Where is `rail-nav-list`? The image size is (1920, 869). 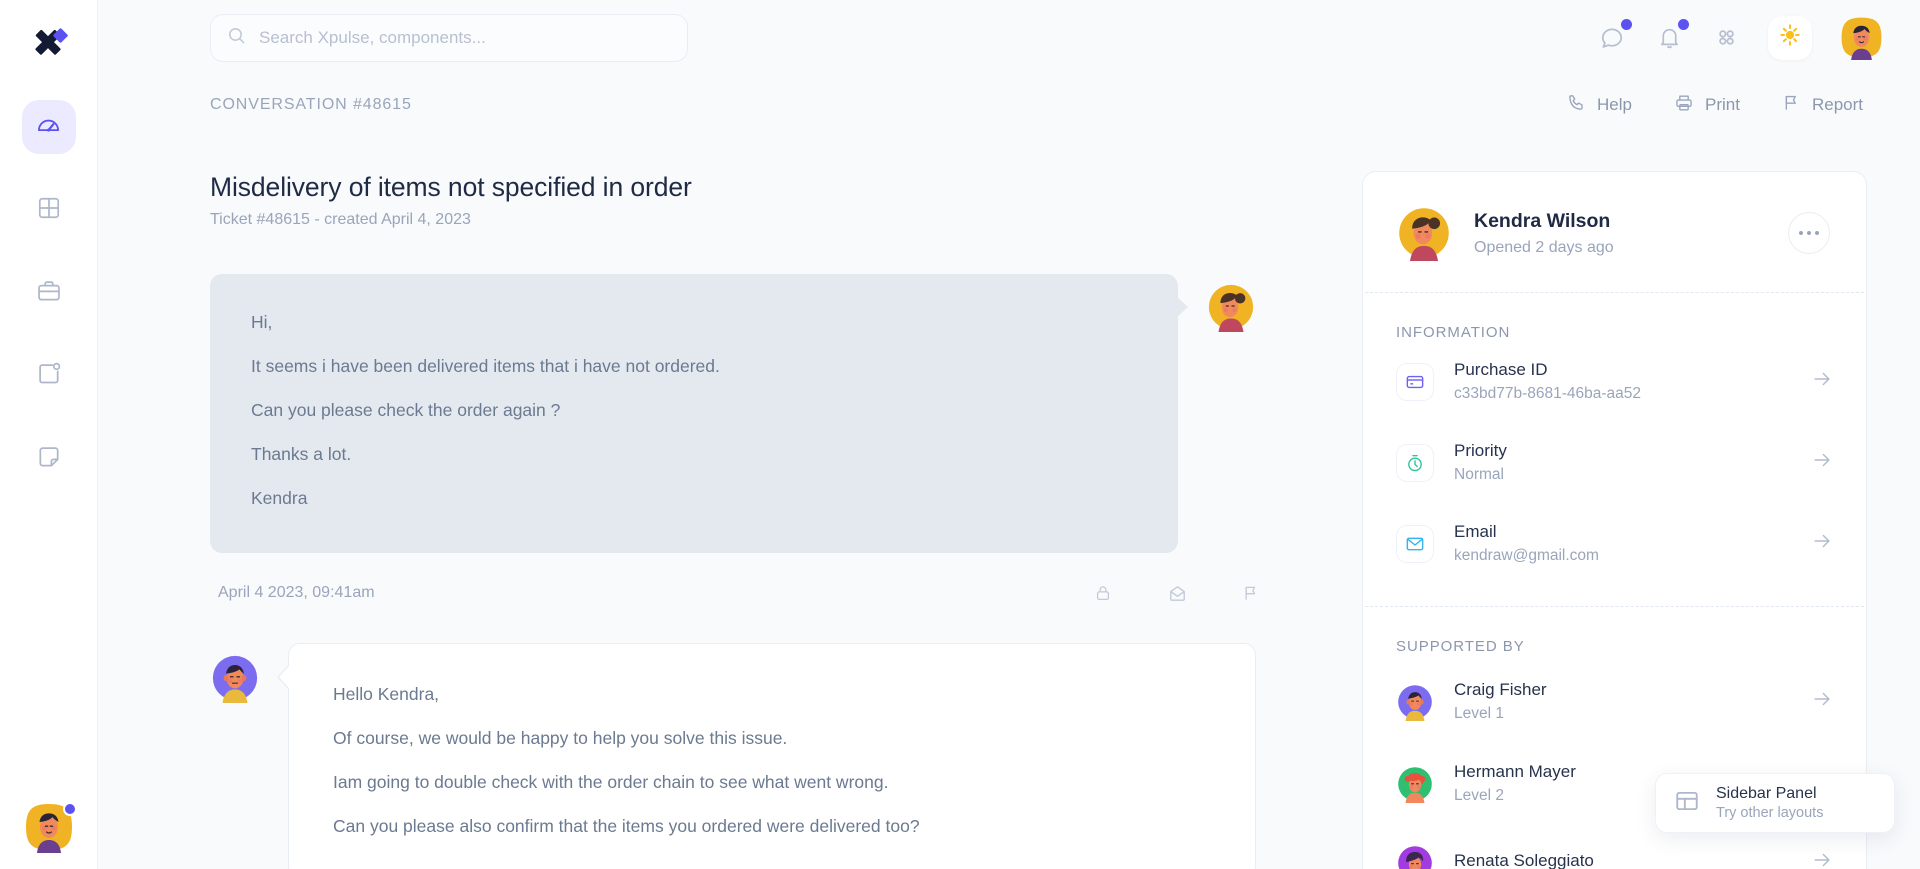 rail-nav-list is located at coordinates (48, 293).